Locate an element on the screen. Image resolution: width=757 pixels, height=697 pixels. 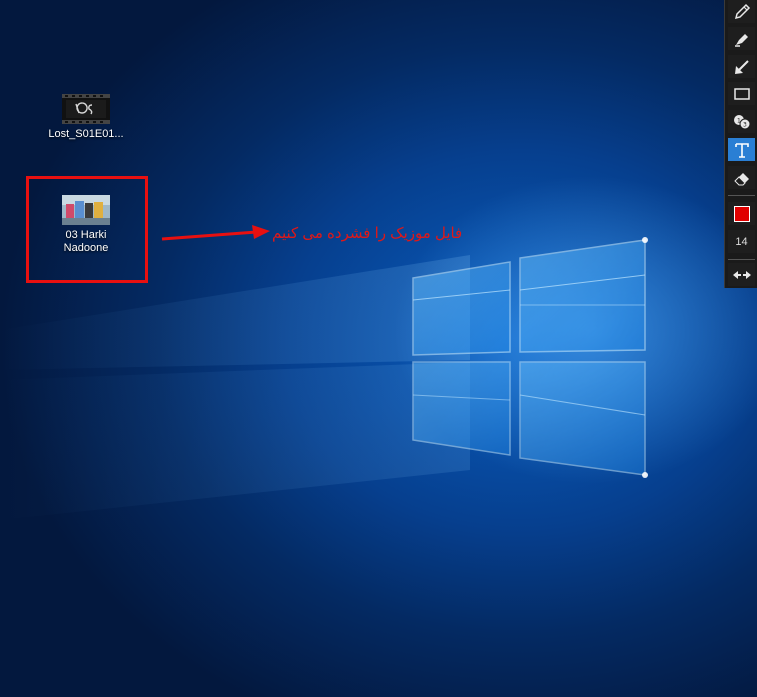
pencil-icon is located at coordinates (742, 11).